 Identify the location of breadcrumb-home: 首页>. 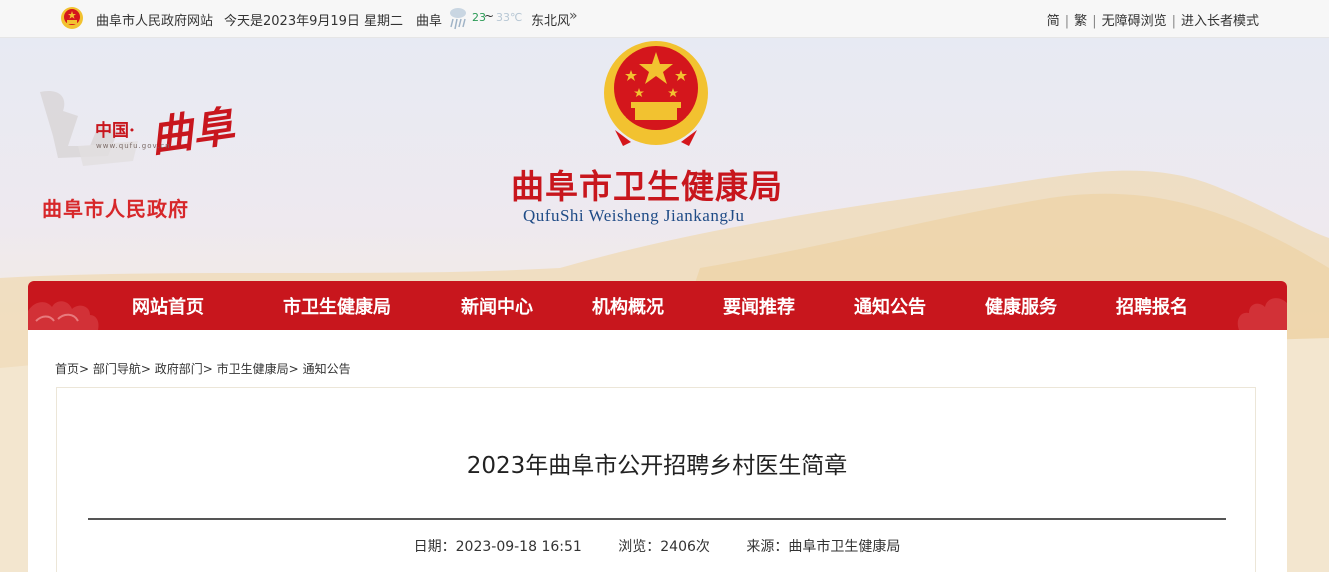
(72, 369).